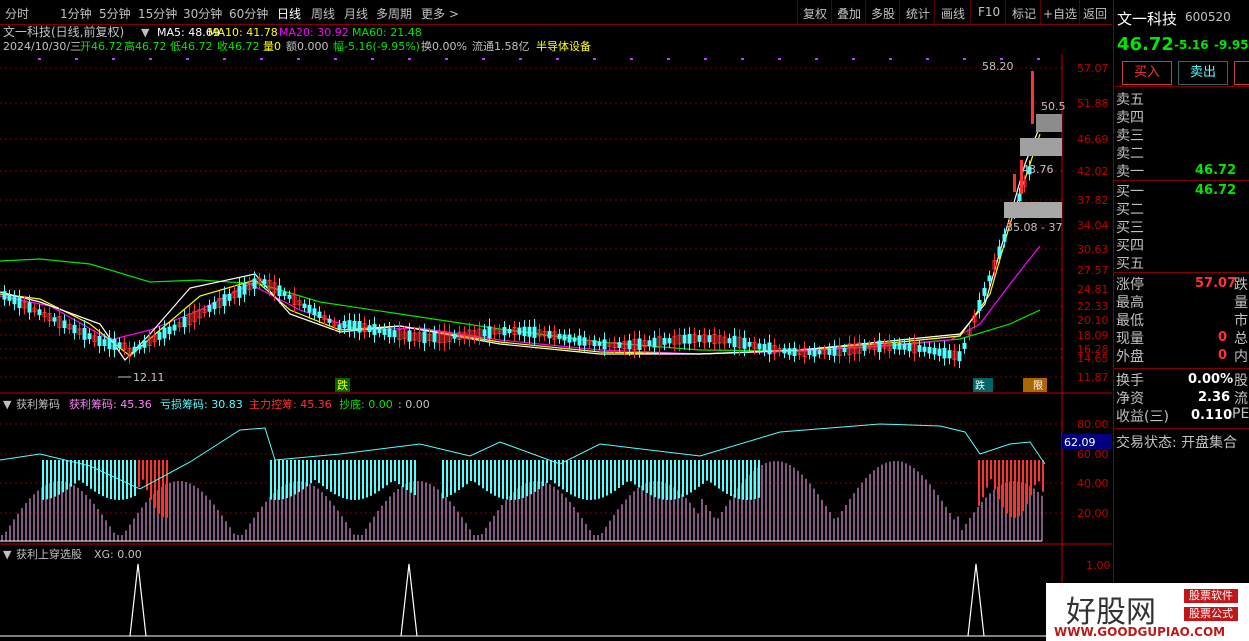 This screenshot has height=641, width=1249. What do you see at coordinates (191, 46) in the screenshot?
I see `bar-low: 低46.72` at bounding box center [191, 46].